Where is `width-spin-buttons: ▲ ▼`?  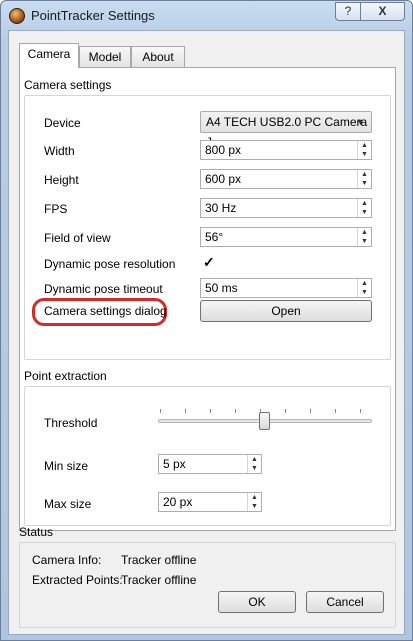 width-spin-buttons: ▲ ▼ is located at coordinates (364, 150).